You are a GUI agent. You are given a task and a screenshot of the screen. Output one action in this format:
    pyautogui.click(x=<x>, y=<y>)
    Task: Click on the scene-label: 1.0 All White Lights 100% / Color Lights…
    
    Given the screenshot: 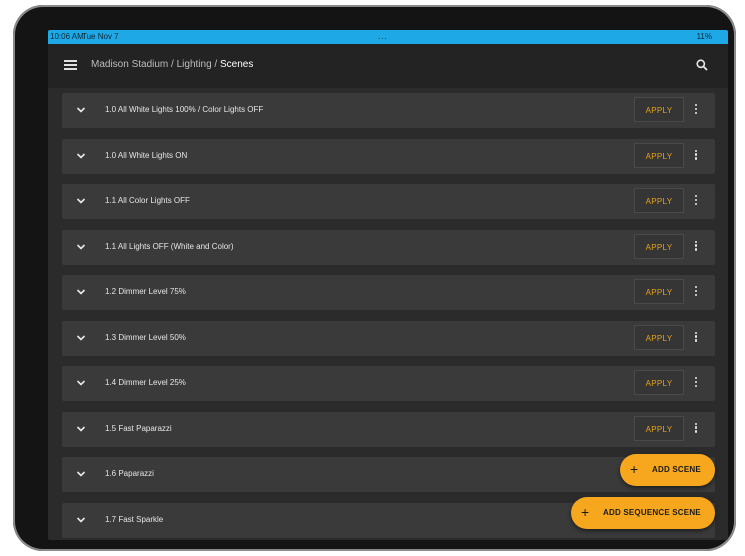 What is the action you would take?
    pyautogui.click(x=184, y=109)
    